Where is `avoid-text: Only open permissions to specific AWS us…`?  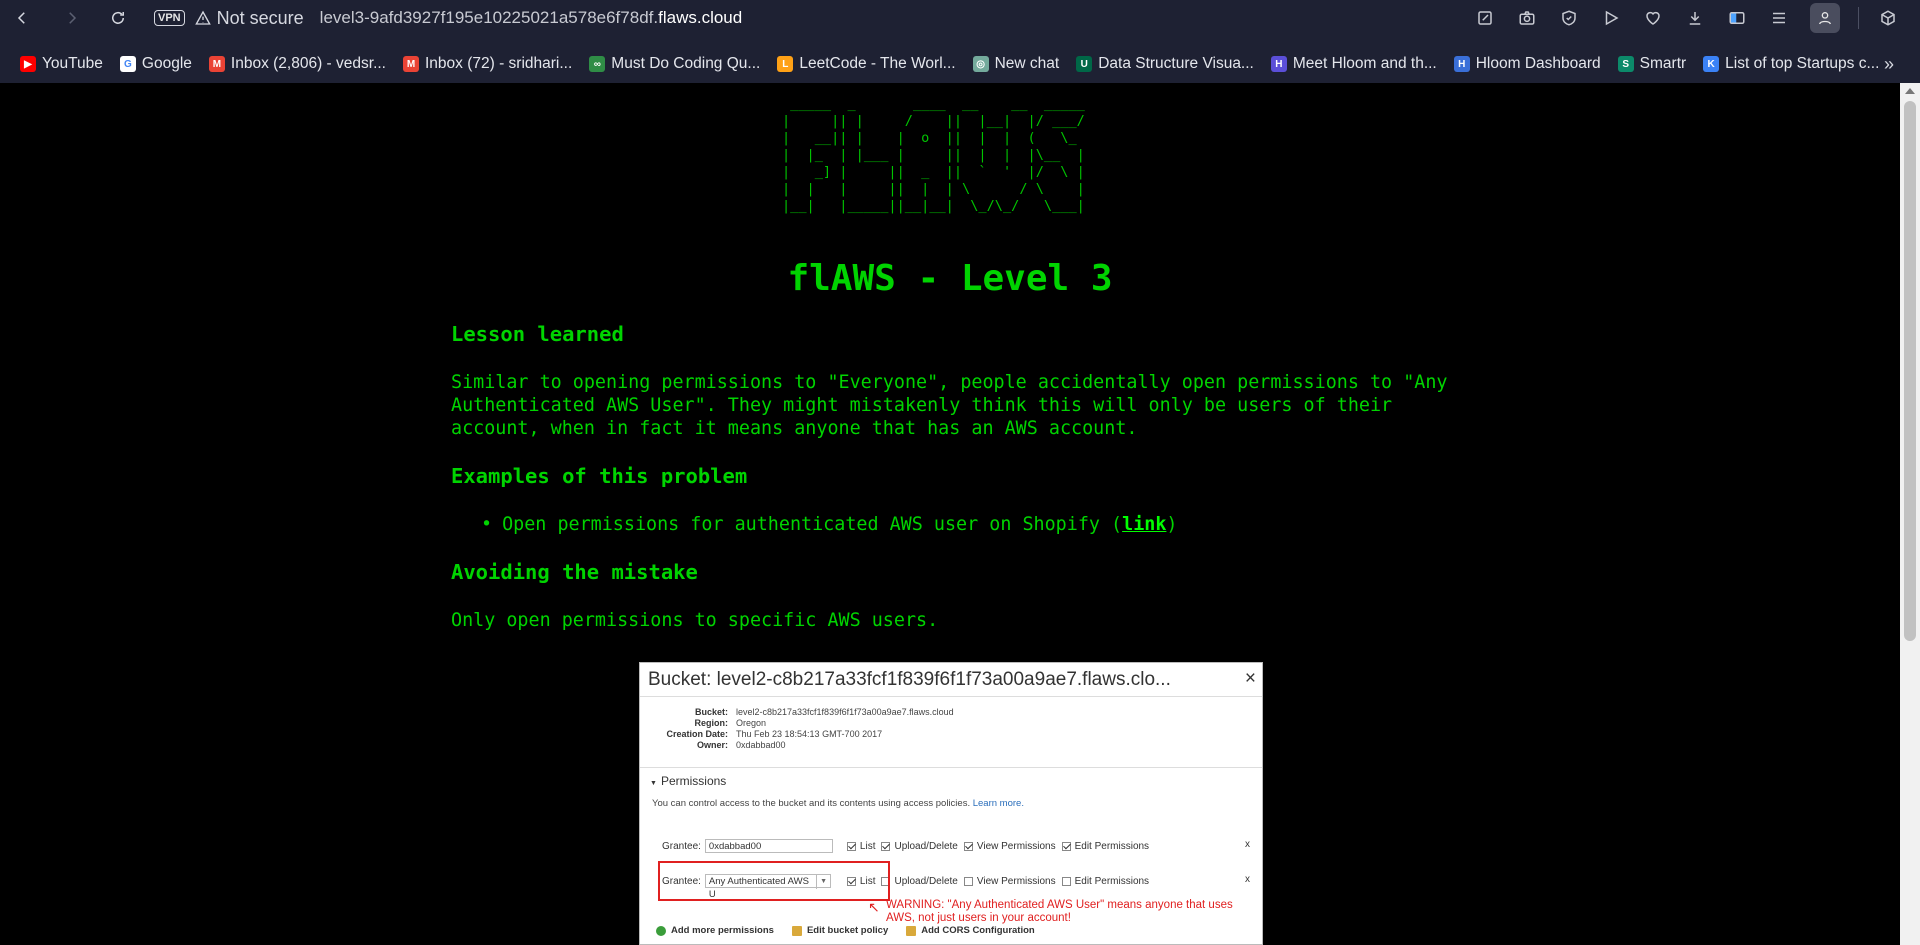
avoid-text: Only open permissions to specific AWS us… is located at coordinates (695, 620).